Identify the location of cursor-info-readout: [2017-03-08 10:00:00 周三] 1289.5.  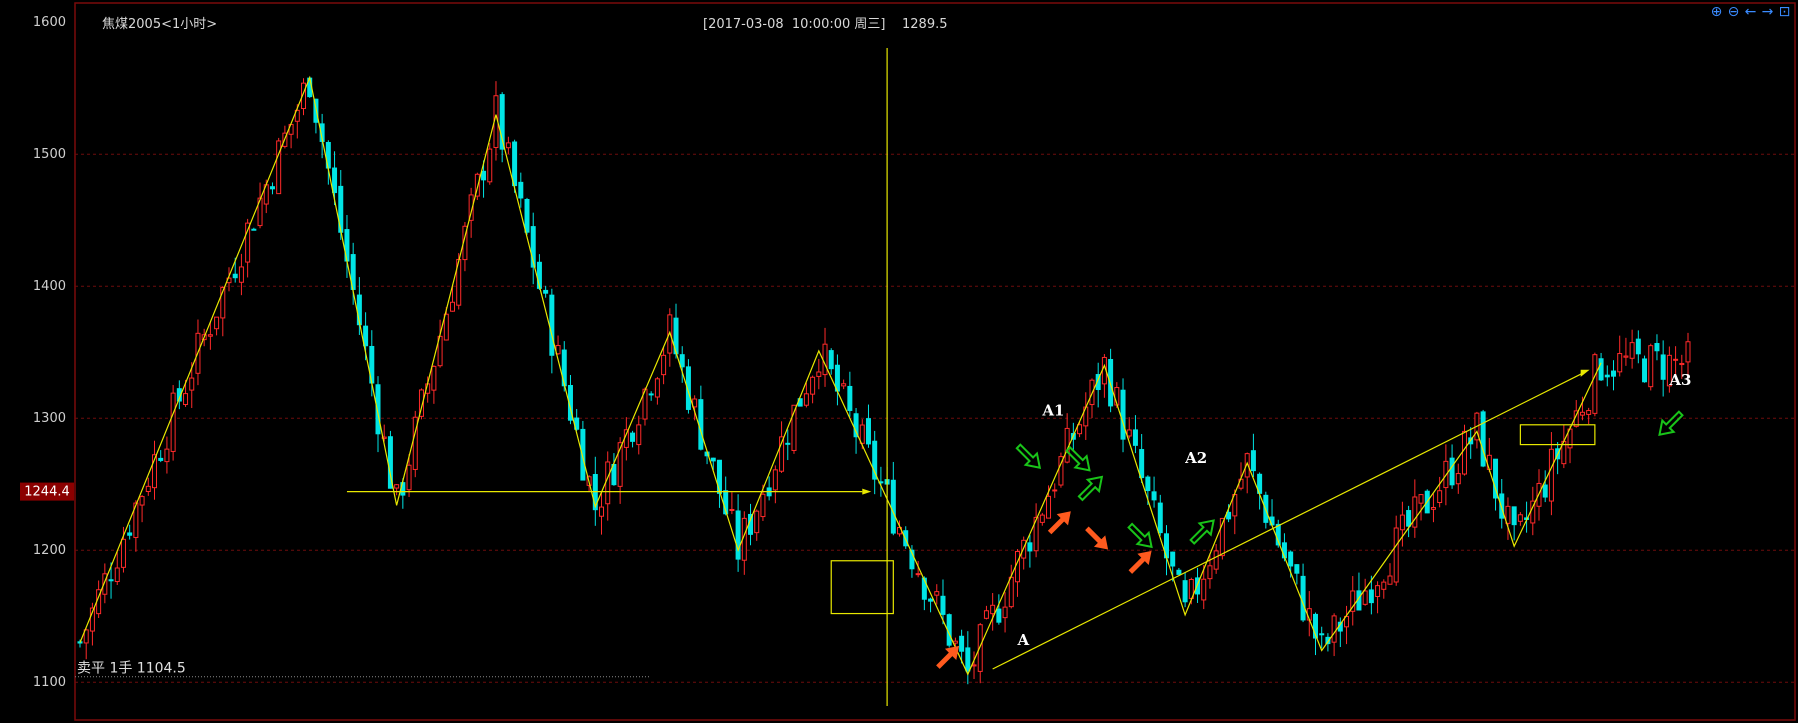
(825, 24).